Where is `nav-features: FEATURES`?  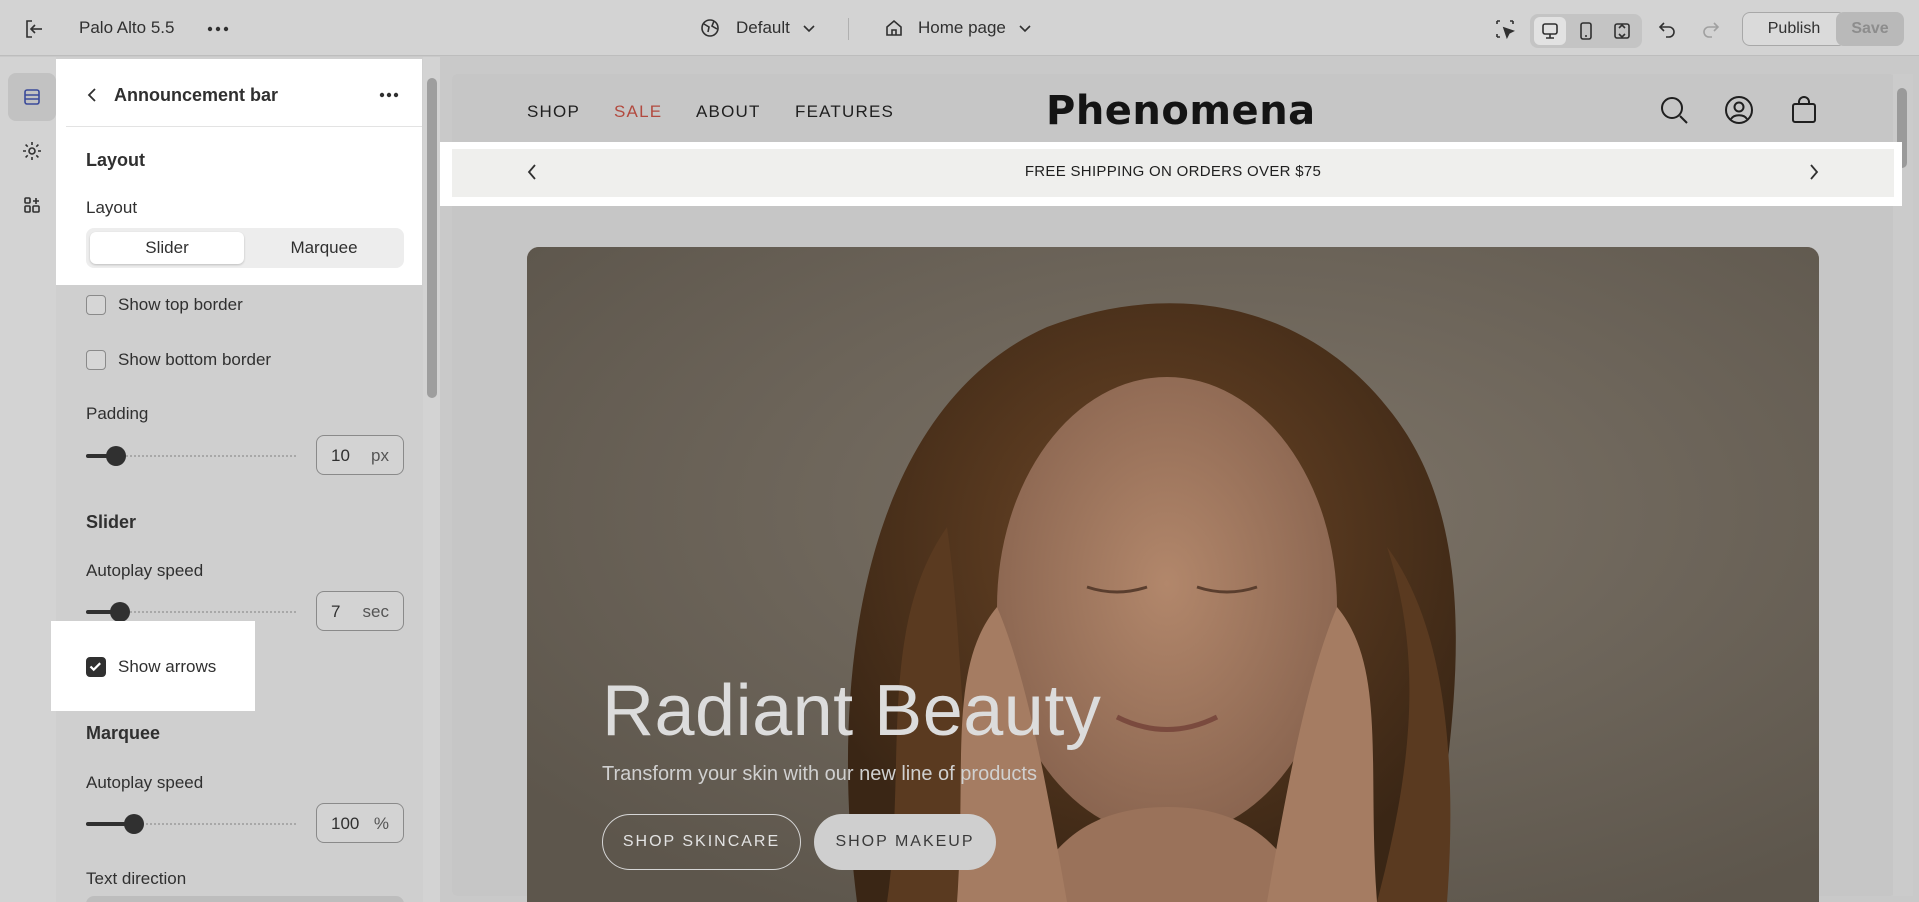
nav-features: FEATURES is located at coordinates (844, 112).